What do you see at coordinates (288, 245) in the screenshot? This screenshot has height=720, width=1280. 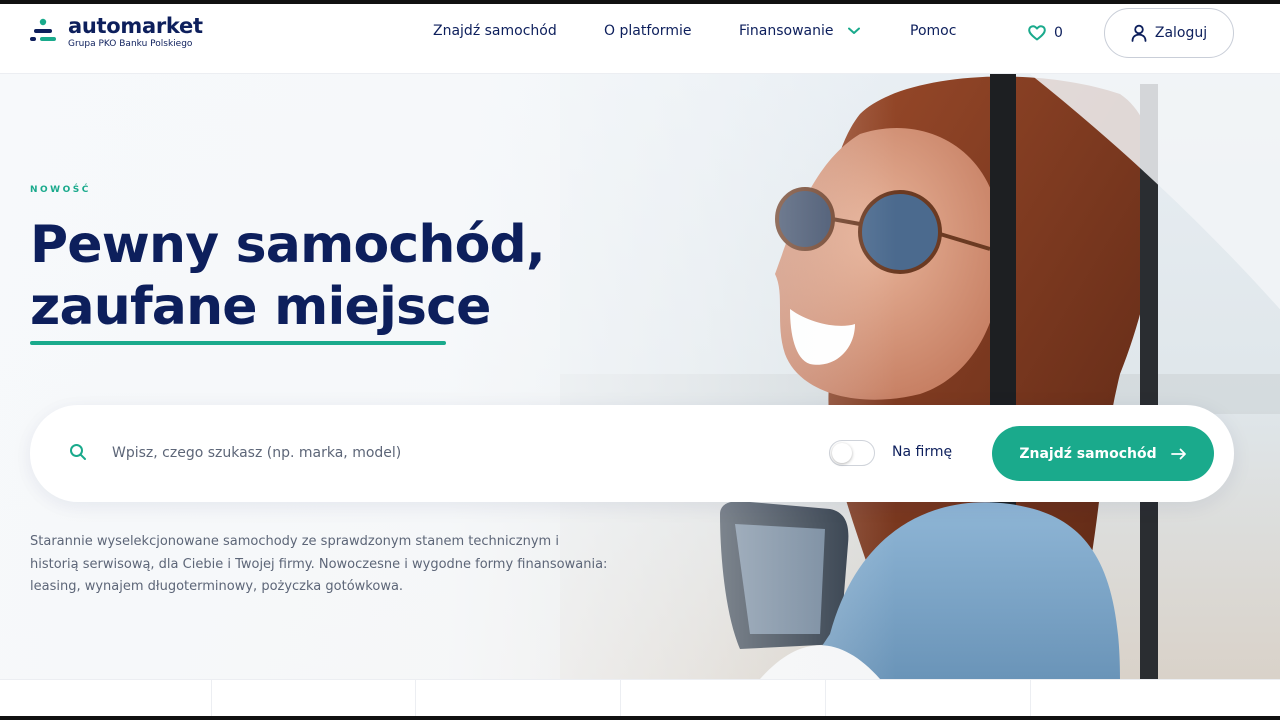 I see `hero-headline-line-1: Pewny samochód,` at bounding box center [288, 245].